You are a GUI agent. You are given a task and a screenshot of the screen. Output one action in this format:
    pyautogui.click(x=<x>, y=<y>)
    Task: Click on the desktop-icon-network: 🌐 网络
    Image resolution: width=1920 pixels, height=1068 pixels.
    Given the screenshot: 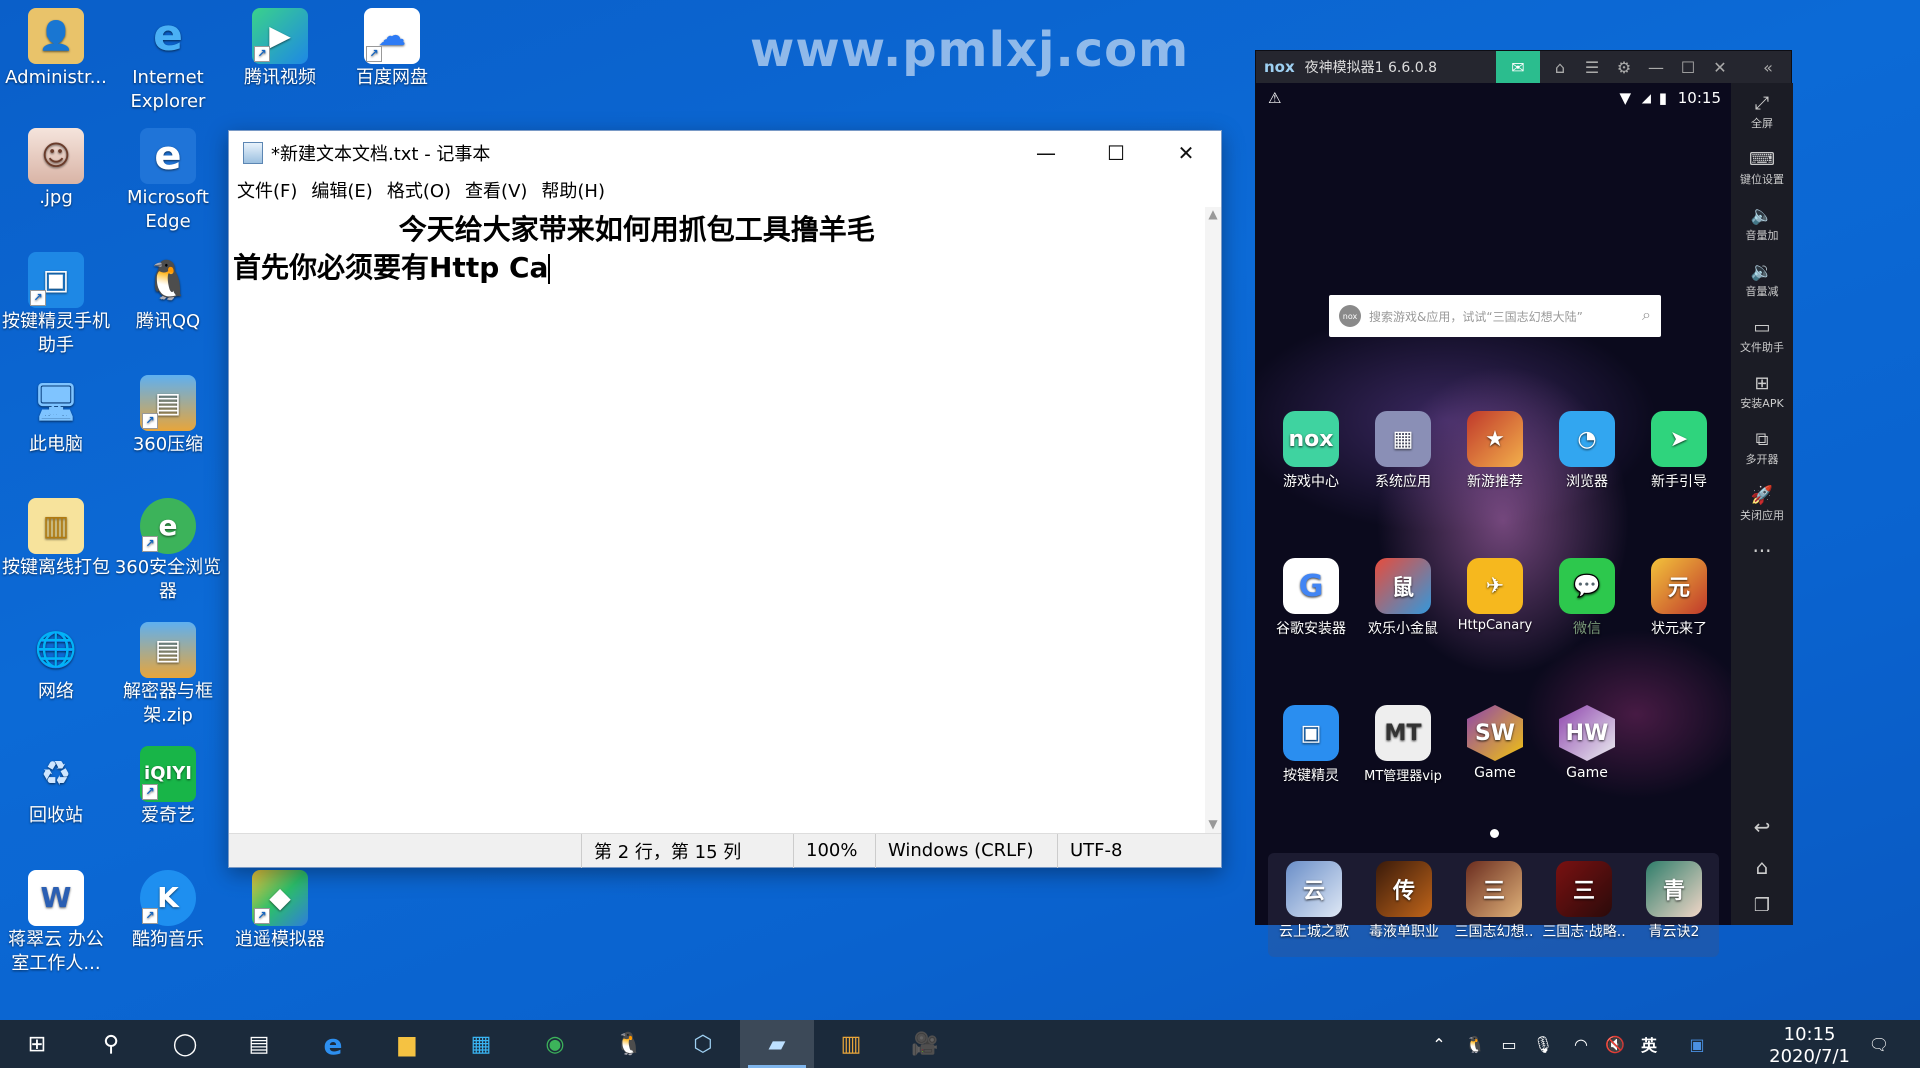 What is the action you would take?
    pyautogui.click(x=56, y=663)
    